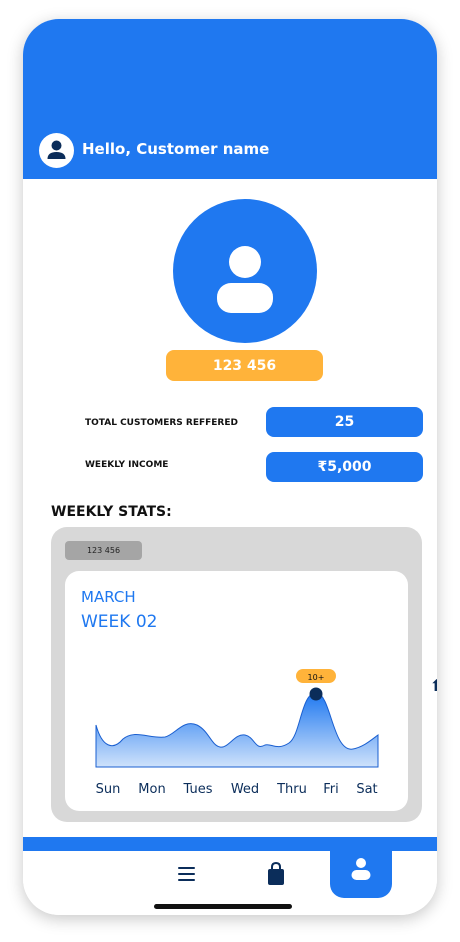  I want to click on total-customers-value: 25, so click(344, 422).